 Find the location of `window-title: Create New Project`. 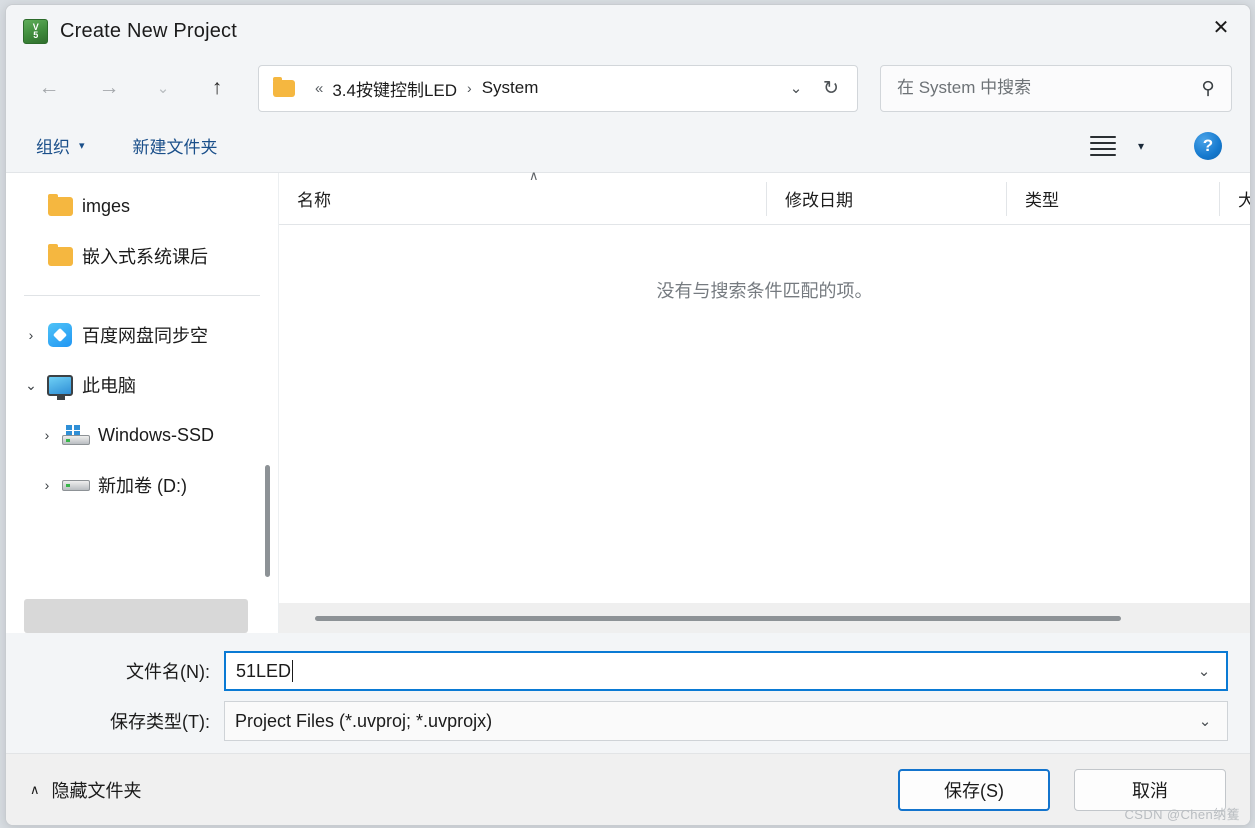

window-title: Create New Project is located at coordinates (148, 30).